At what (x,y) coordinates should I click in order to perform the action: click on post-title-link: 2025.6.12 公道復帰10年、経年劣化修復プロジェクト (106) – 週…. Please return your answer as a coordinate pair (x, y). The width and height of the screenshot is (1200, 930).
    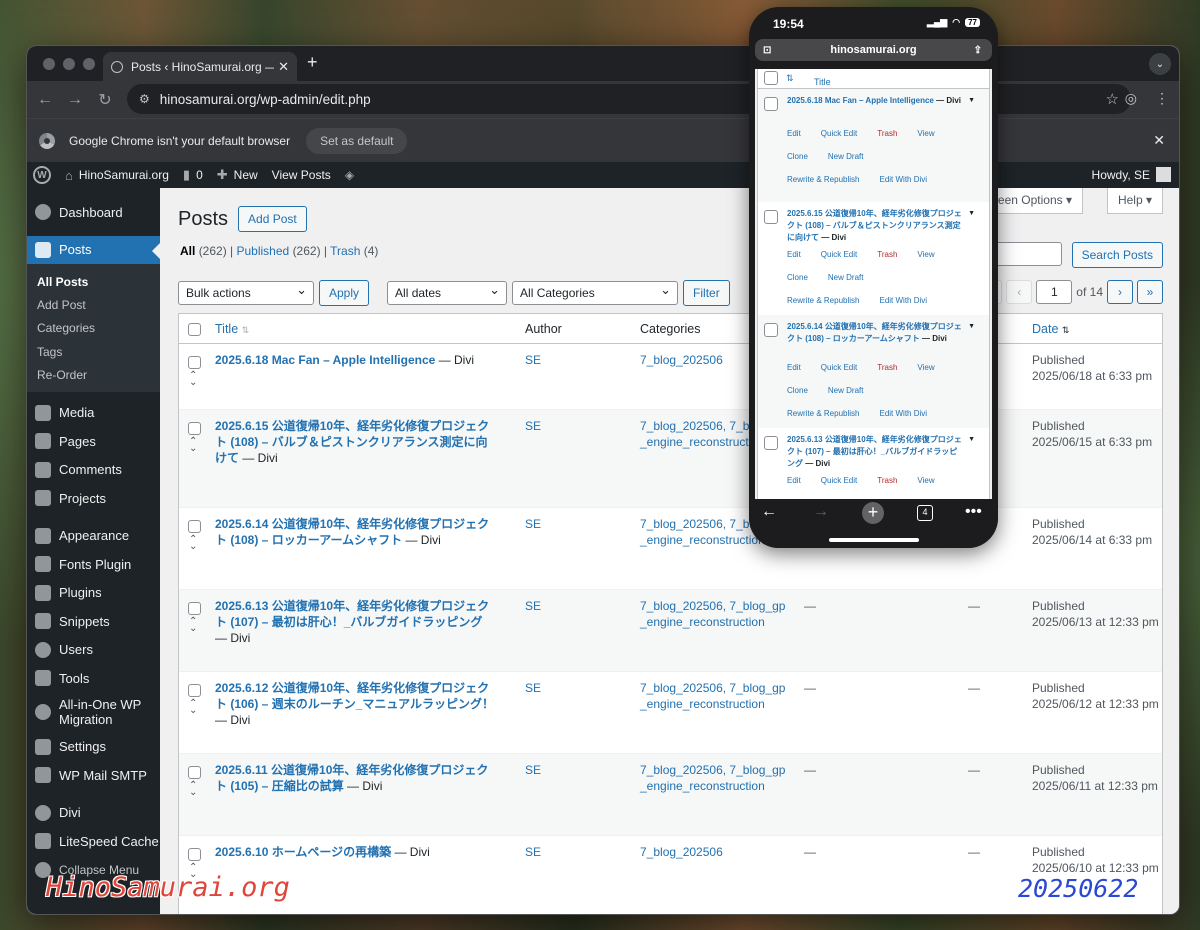
    Looking at the image, I should click on (355, 704).